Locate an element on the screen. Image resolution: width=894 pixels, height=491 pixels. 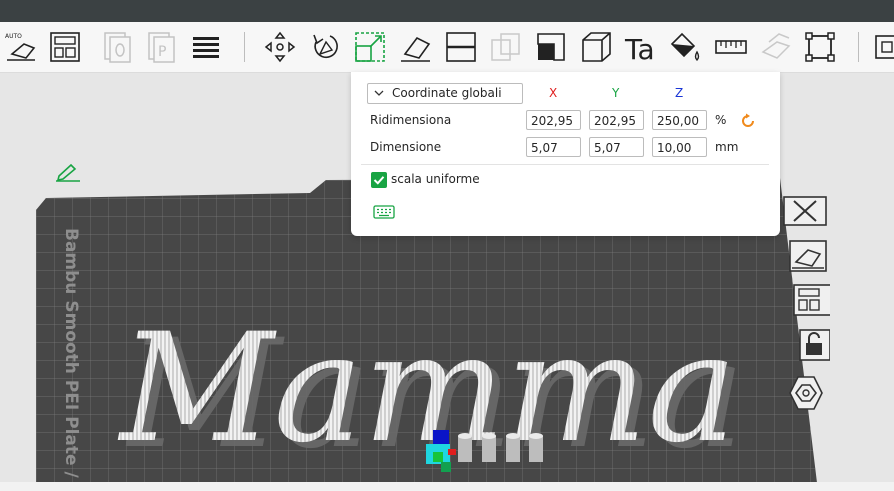
size-unit: mm is located at coordinates (727, 147).